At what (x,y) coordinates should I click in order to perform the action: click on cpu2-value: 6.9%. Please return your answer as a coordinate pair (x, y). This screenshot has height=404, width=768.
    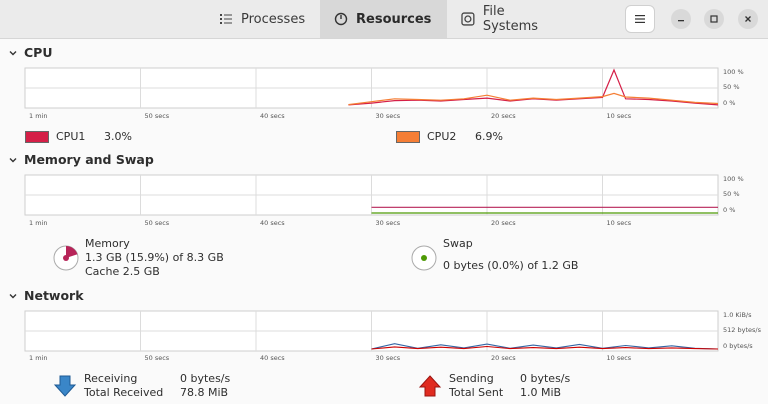
    Looking at the image, I should click on (489, 136).